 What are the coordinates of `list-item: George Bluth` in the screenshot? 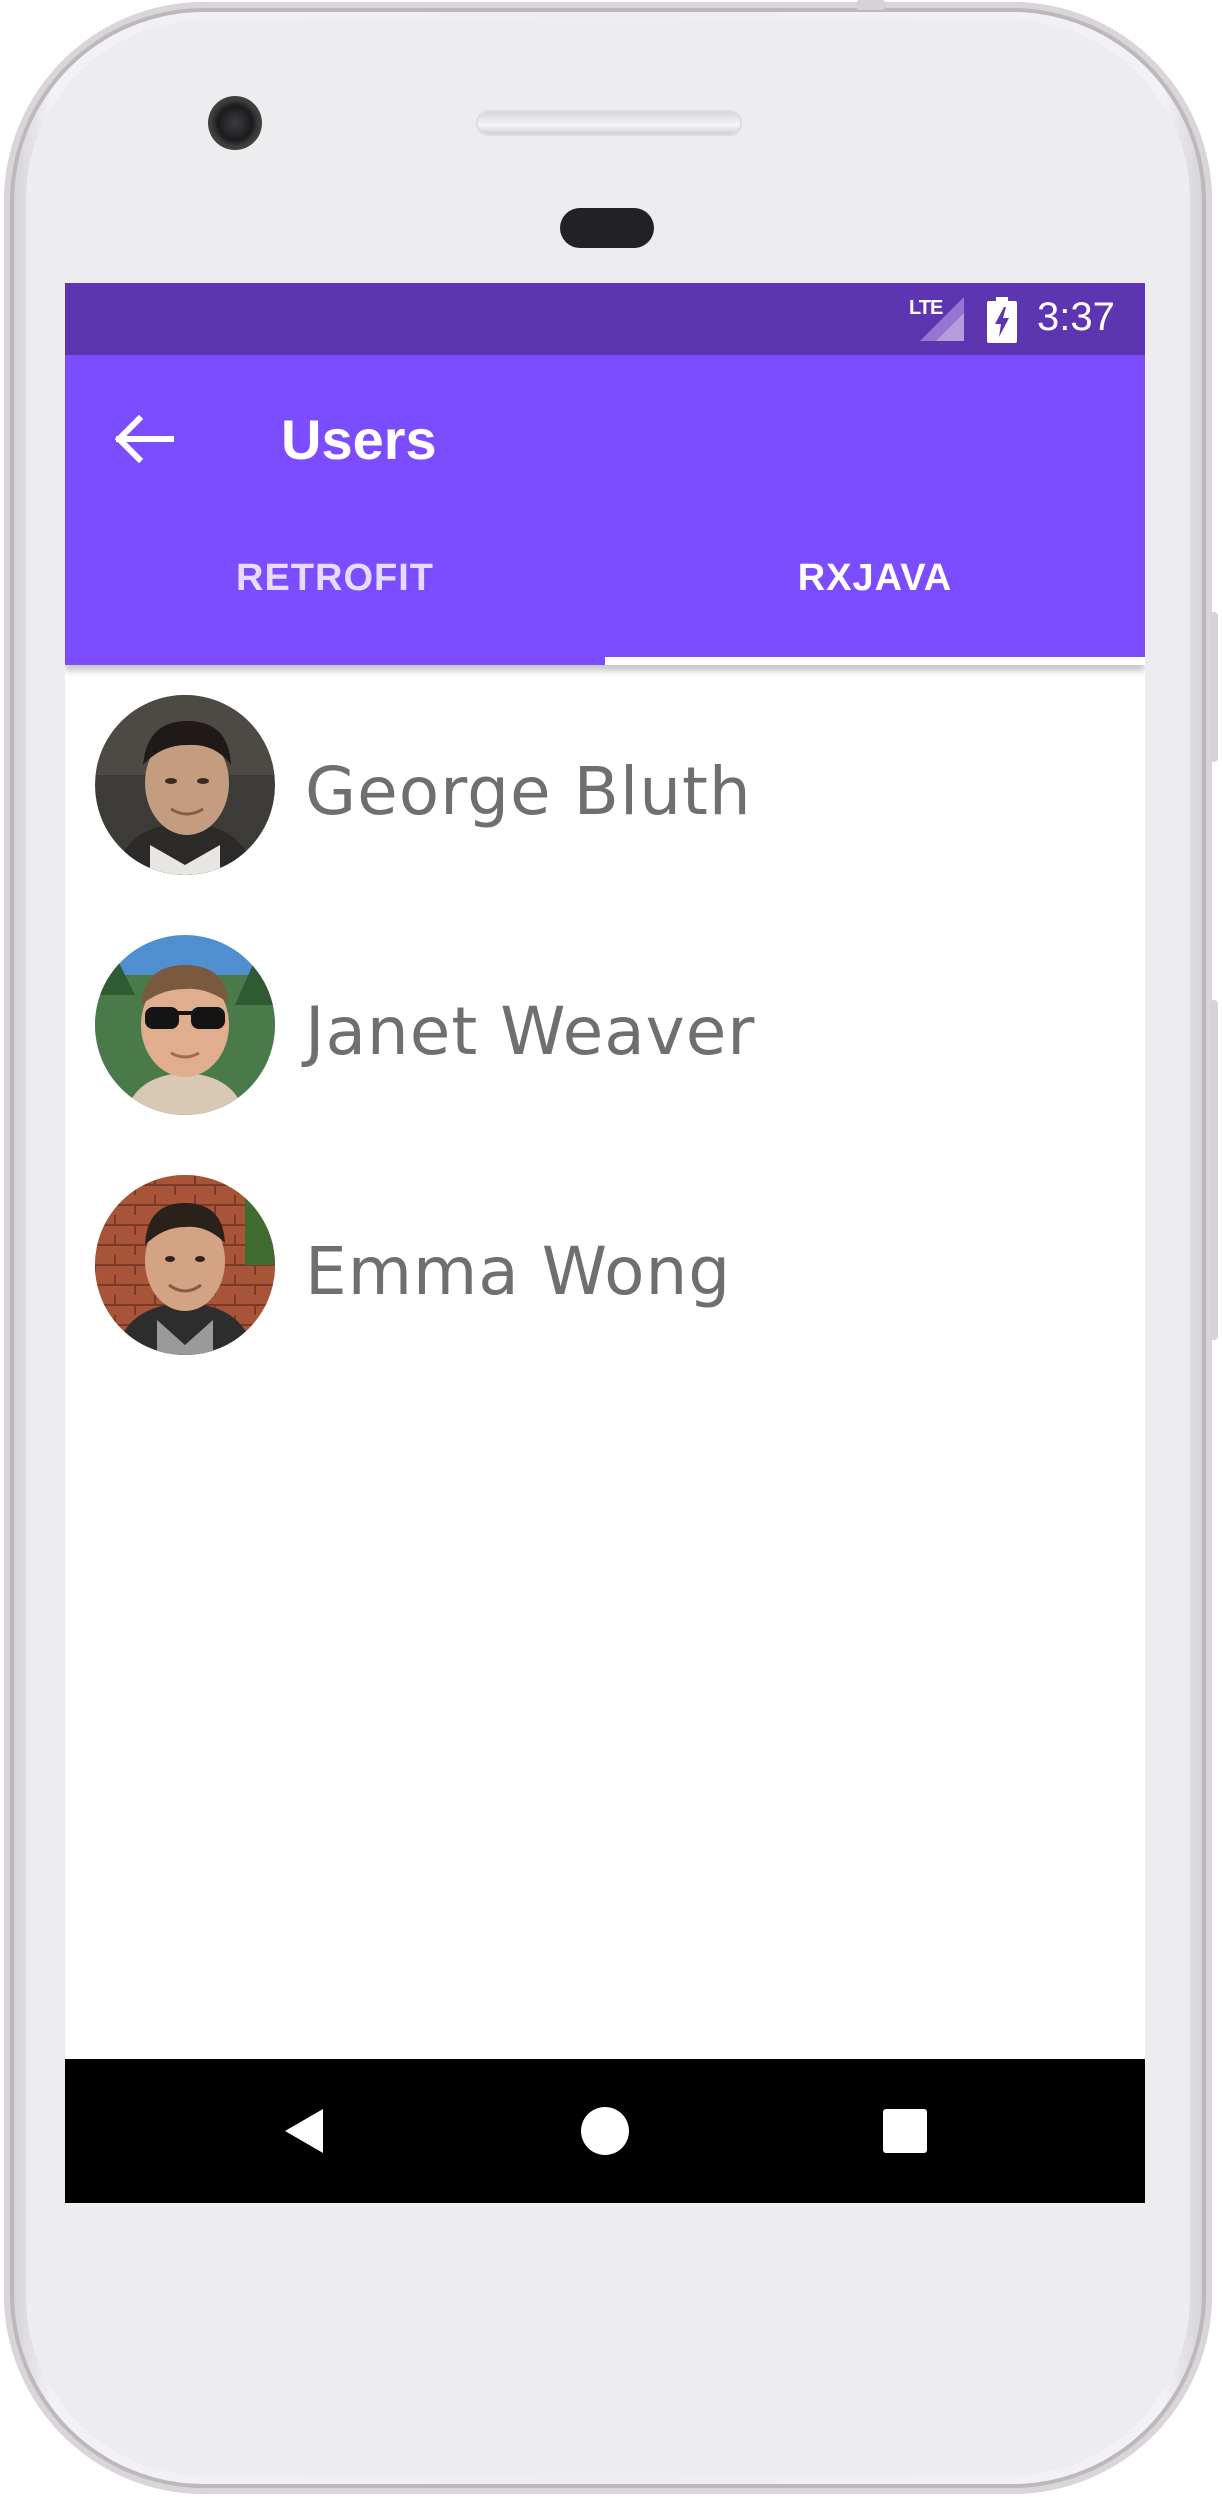 It's located at (605, 785).